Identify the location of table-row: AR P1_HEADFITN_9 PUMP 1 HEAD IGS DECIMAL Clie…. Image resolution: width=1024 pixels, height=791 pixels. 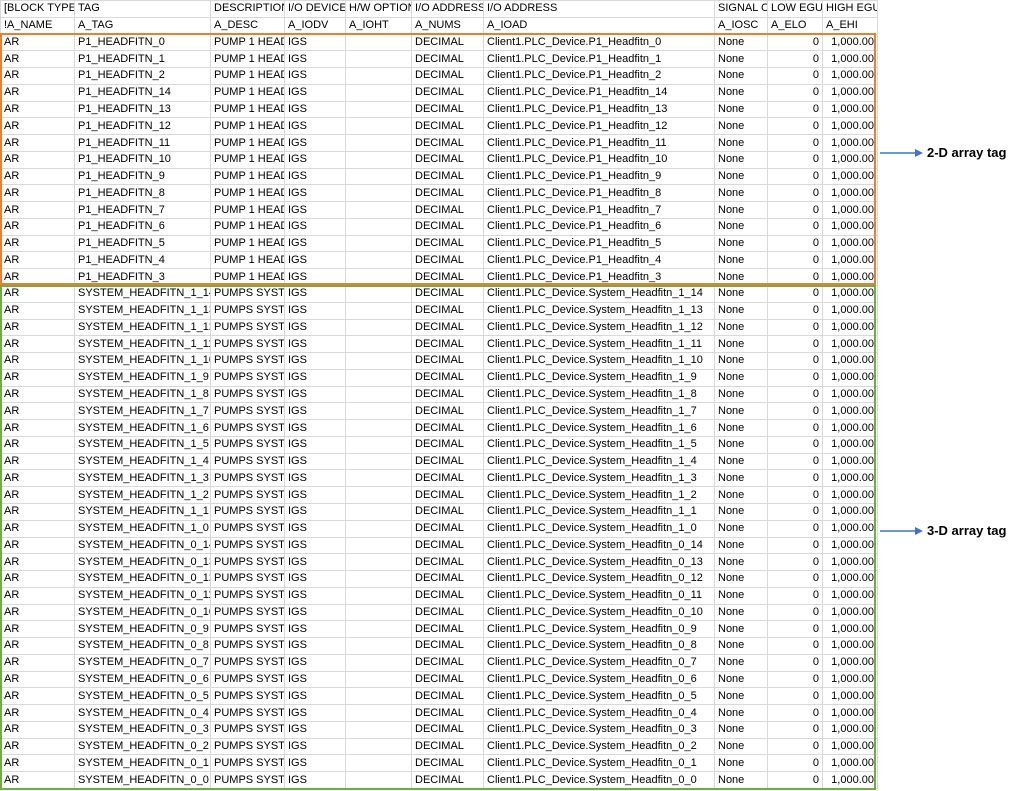
(439, 176).